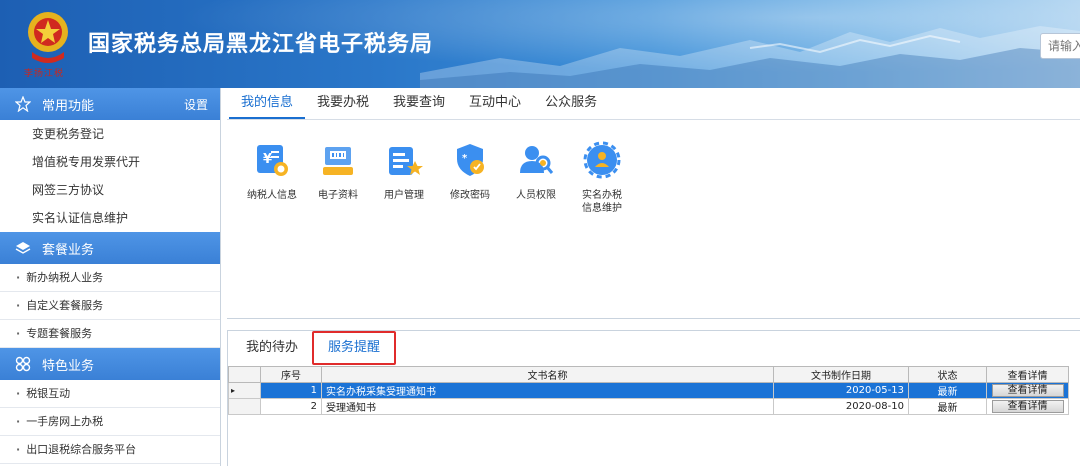 The image size is (1080, 466). What do you see at coordinates (110, 364) in the screenshot?
I see `sidebar-section-featured: 特色业务` at bounding box center [110, 364].